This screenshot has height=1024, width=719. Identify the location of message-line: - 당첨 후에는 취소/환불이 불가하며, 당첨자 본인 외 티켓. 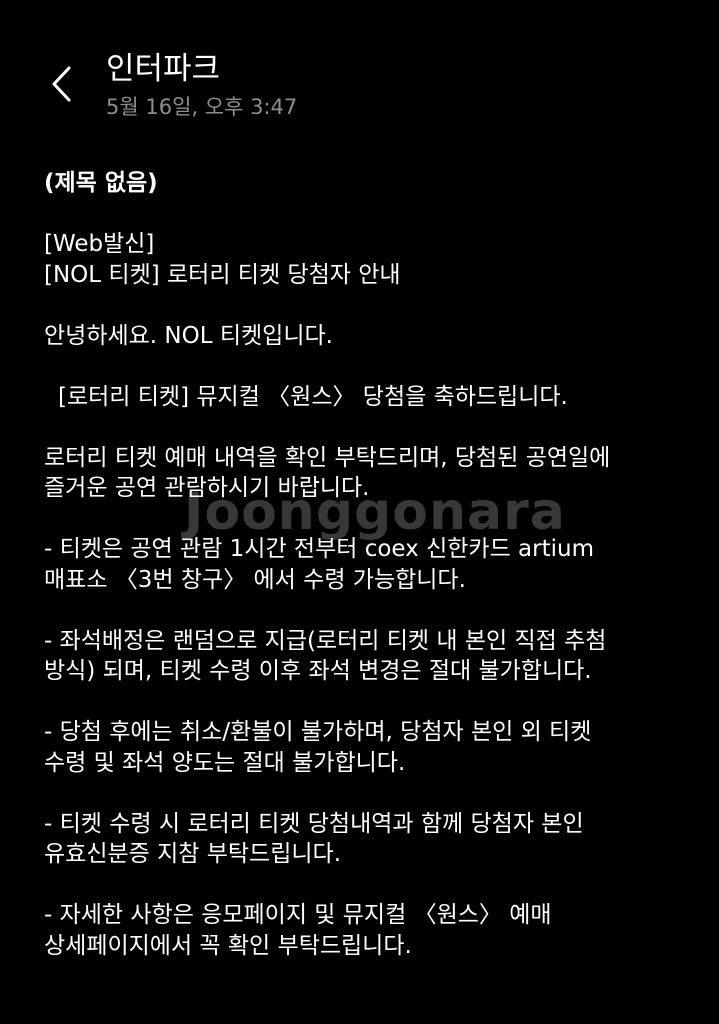
(318, 732).